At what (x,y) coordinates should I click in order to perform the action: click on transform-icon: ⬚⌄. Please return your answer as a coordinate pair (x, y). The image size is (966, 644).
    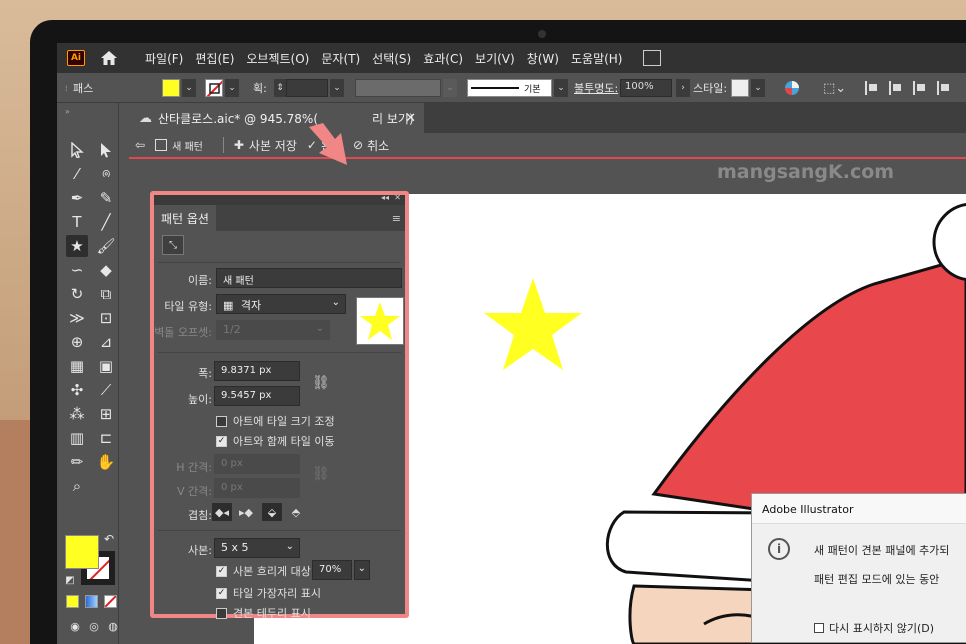
    Looking at the image, I should click on (834, 88).